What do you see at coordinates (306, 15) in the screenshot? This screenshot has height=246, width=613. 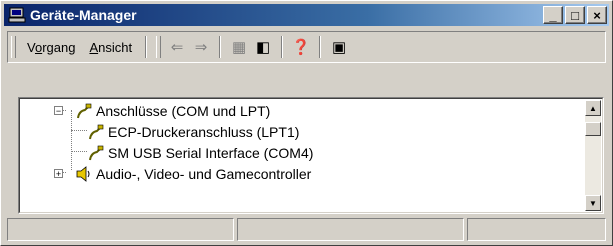 I see `title-bar: Geräte-Manager _ □ ×` at bounding box center [306, 15].